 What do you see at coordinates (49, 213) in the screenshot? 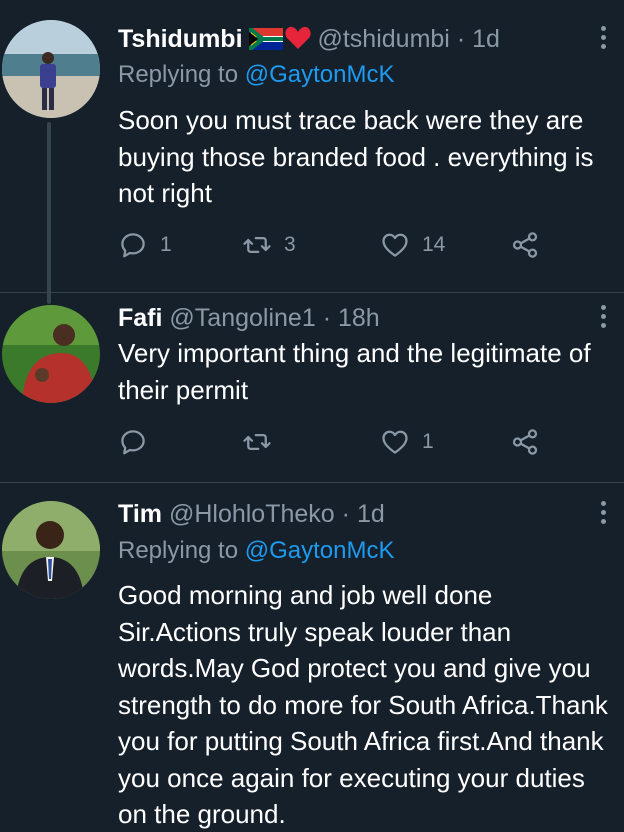
I see `thread-line` at bounding box center [49, 213].